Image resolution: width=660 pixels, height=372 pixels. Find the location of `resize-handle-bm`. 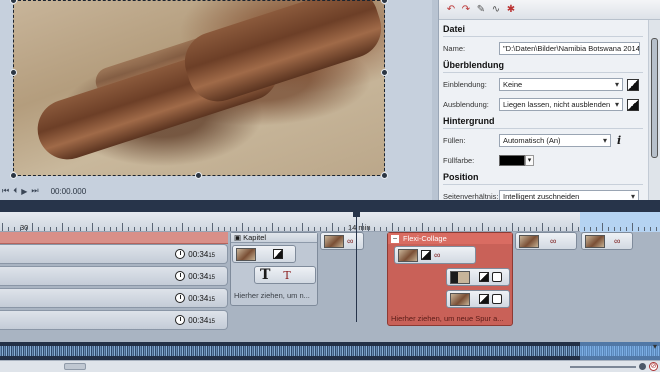

resize-handle-bm is located at coordinates (198, 175).